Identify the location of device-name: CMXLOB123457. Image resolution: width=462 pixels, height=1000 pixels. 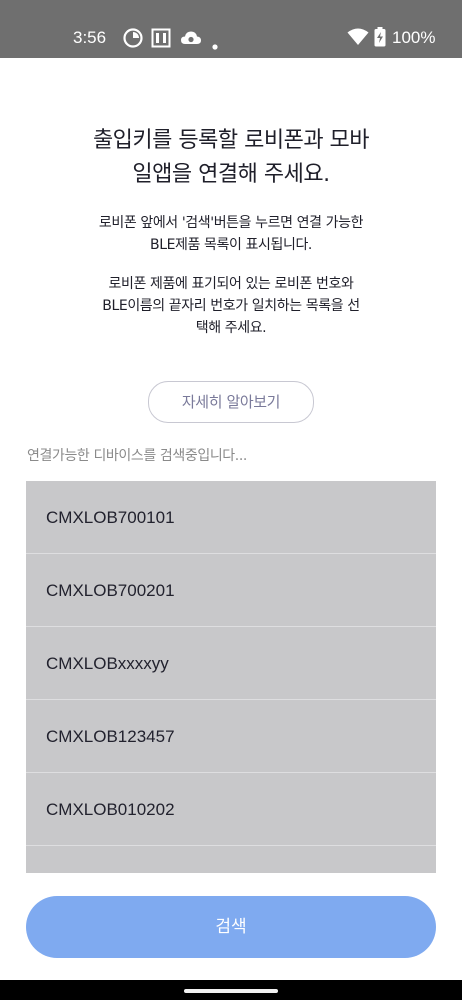
(110, 736).